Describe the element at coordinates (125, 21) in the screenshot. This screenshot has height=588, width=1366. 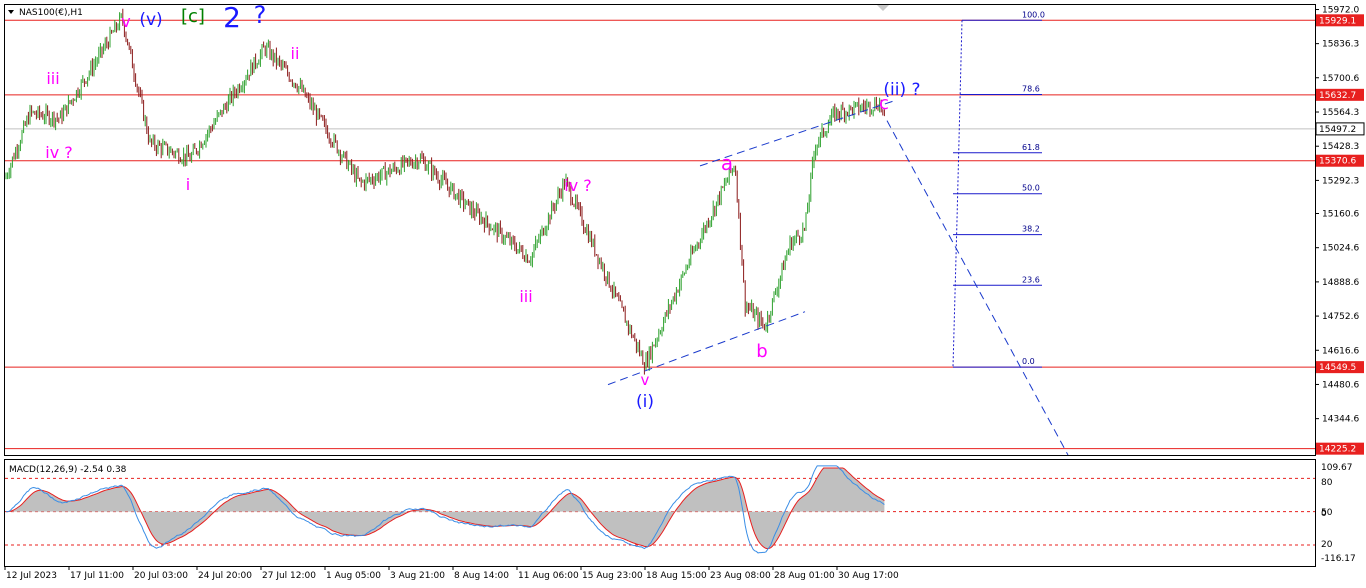
I see `title-annotation-part: v` at that location.